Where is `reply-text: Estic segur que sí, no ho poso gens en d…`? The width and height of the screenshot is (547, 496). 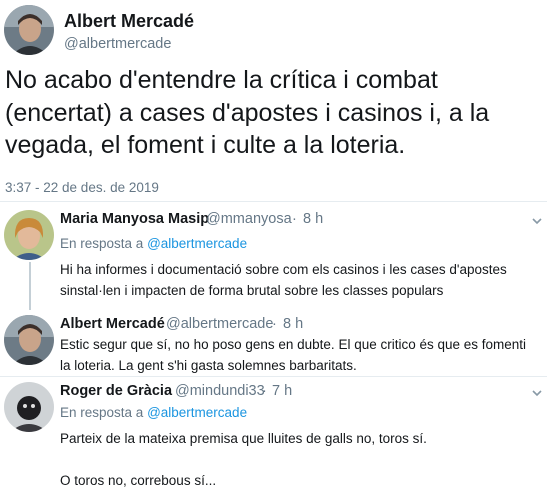
reply-text: Estic segur que sí, no ho poso gens en d… is located at coordinates (293, 355).